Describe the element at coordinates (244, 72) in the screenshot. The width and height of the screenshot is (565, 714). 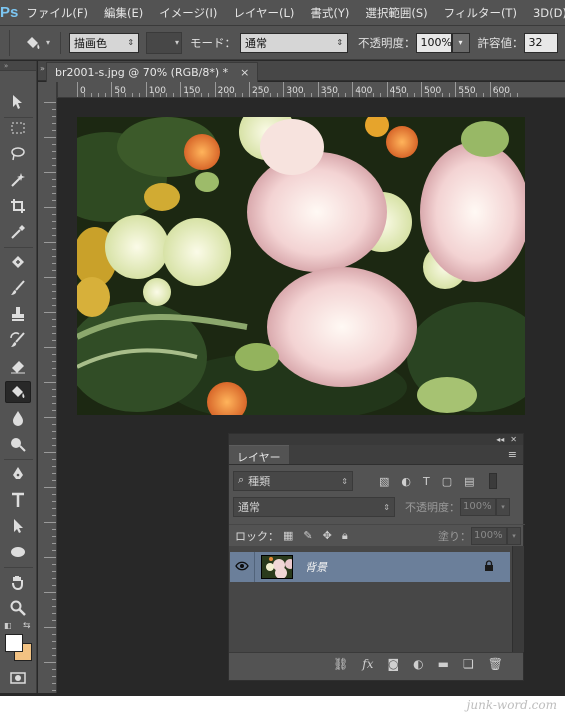
I see `close-tab-icon: ×` at that location.